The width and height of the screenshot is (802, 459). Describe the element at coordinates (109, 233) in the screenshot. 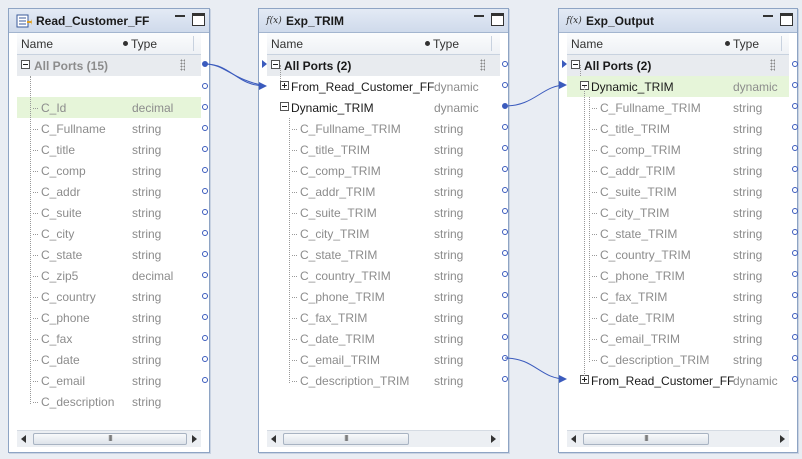

I see `port-row: C_city string` at that location.